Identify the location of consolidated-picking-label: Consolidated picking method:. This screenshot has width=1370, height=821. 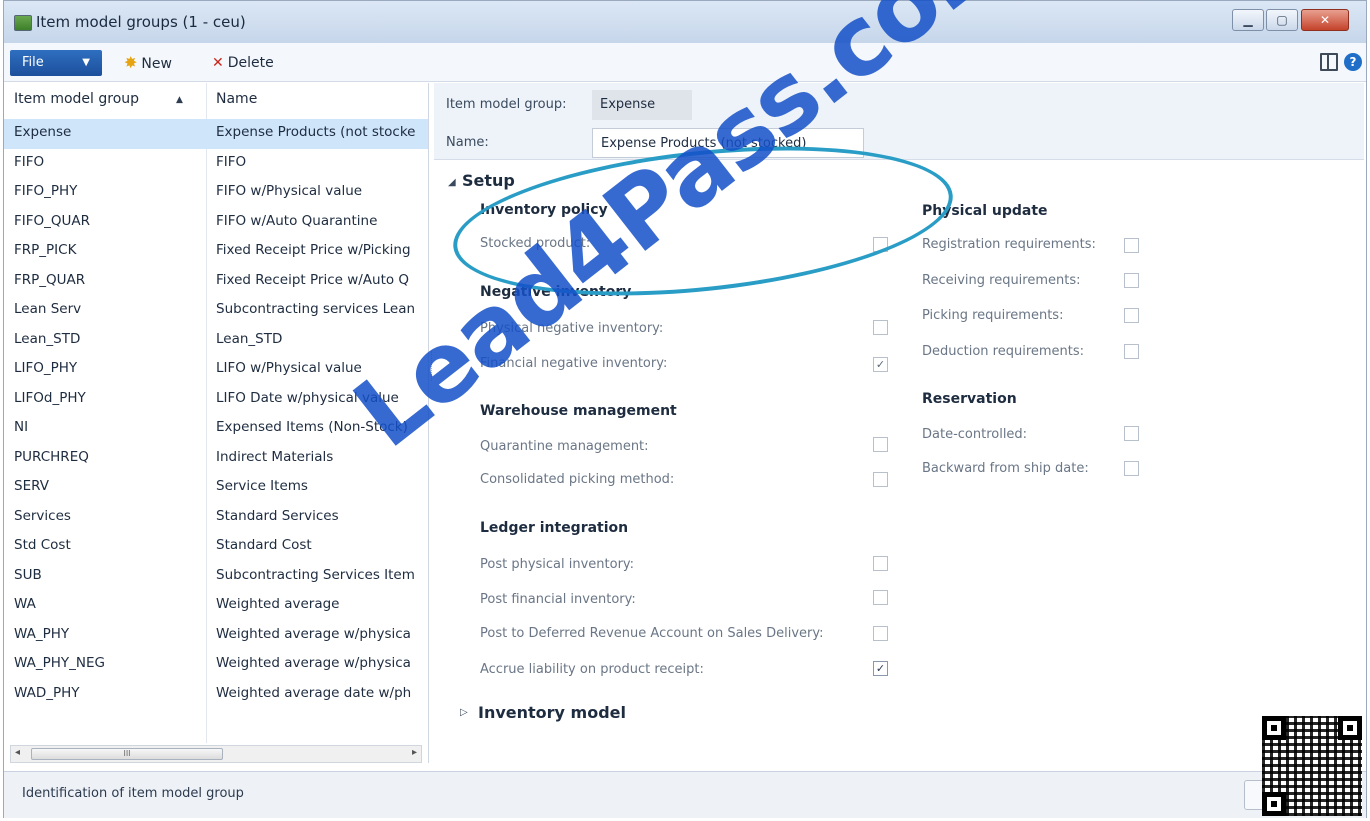
(577, 479).